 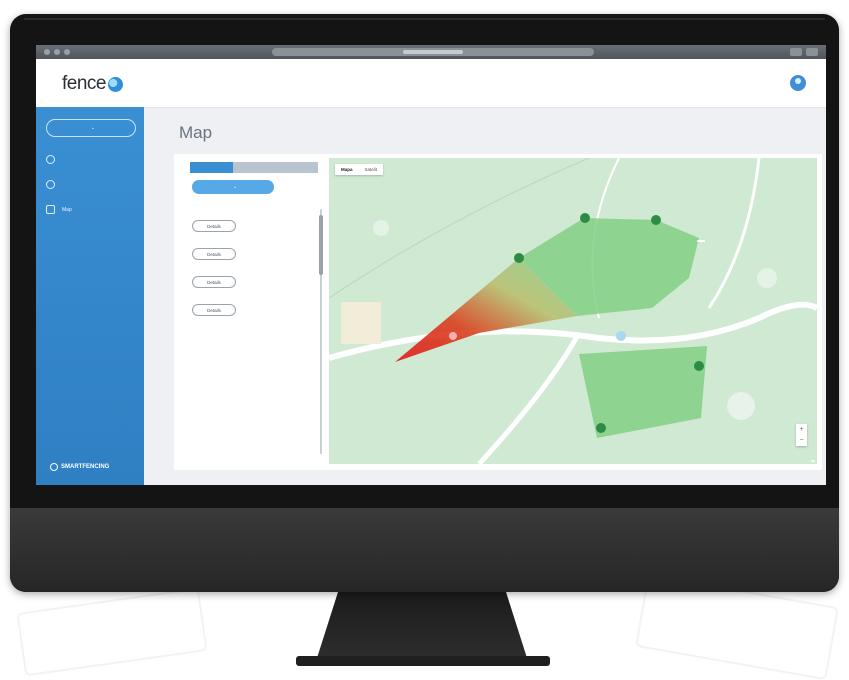 I want to click on window-controls, so click(x=57, y=52).